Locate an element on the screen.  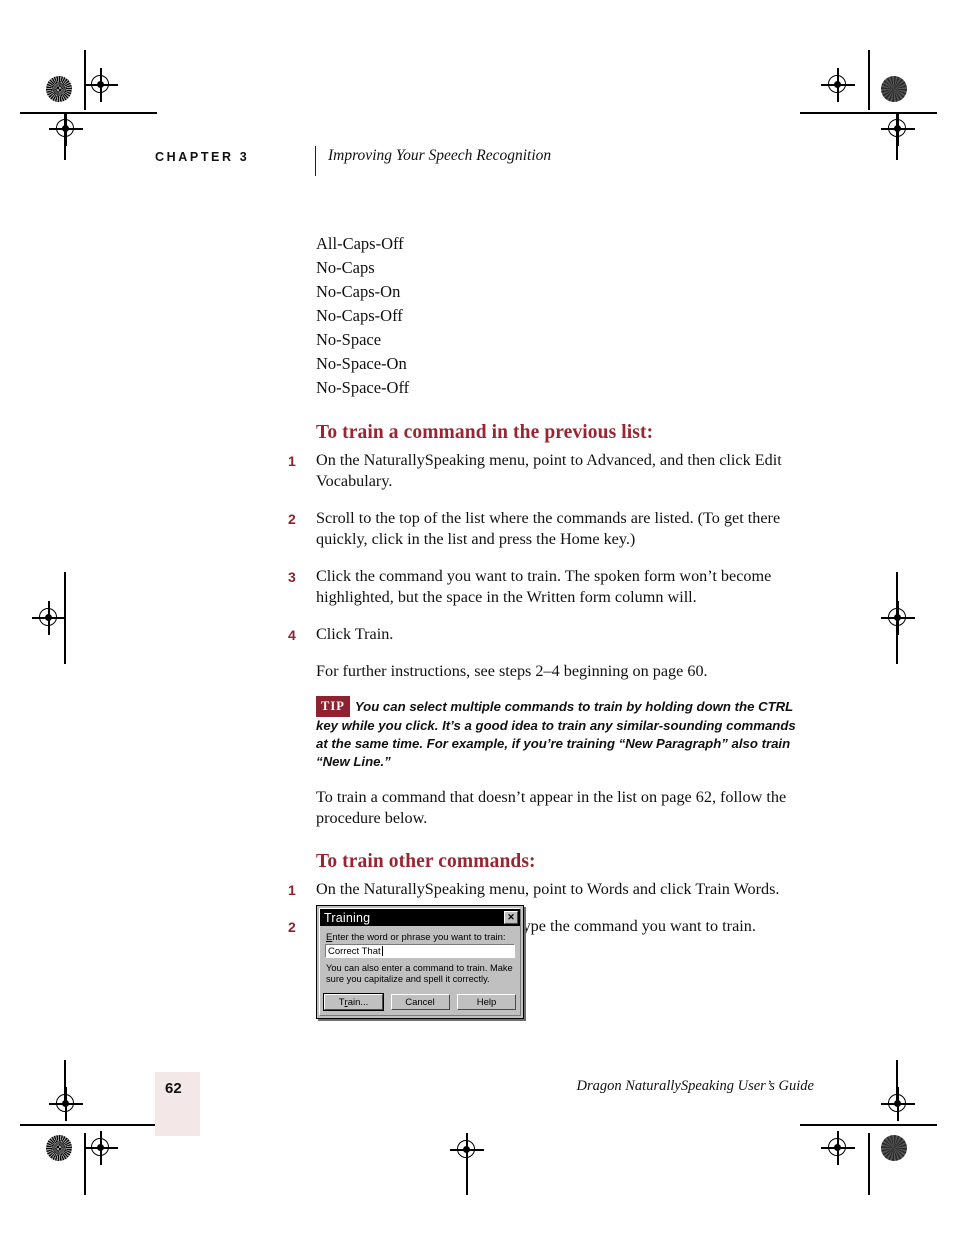
list-item: No-Space-Off is located at coordinates (363, 387).